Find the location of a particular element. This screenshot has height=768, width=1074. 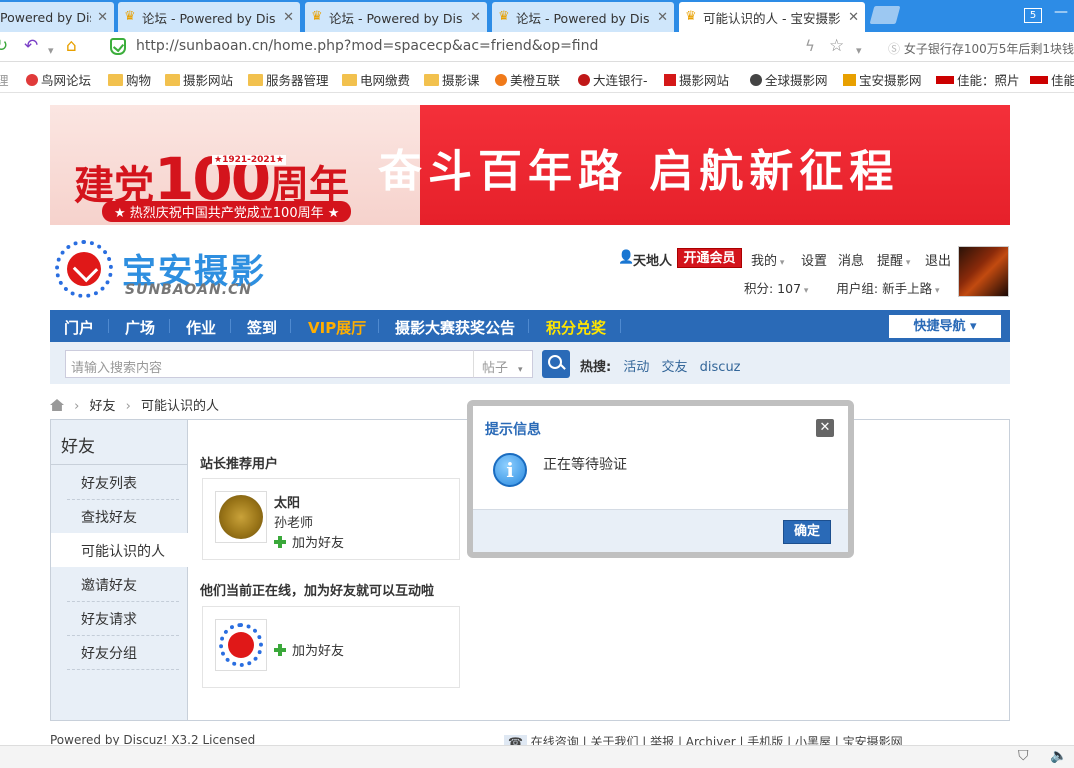

sidebar-item-invite: 邀请好友 is located at coordinates (119, 584).